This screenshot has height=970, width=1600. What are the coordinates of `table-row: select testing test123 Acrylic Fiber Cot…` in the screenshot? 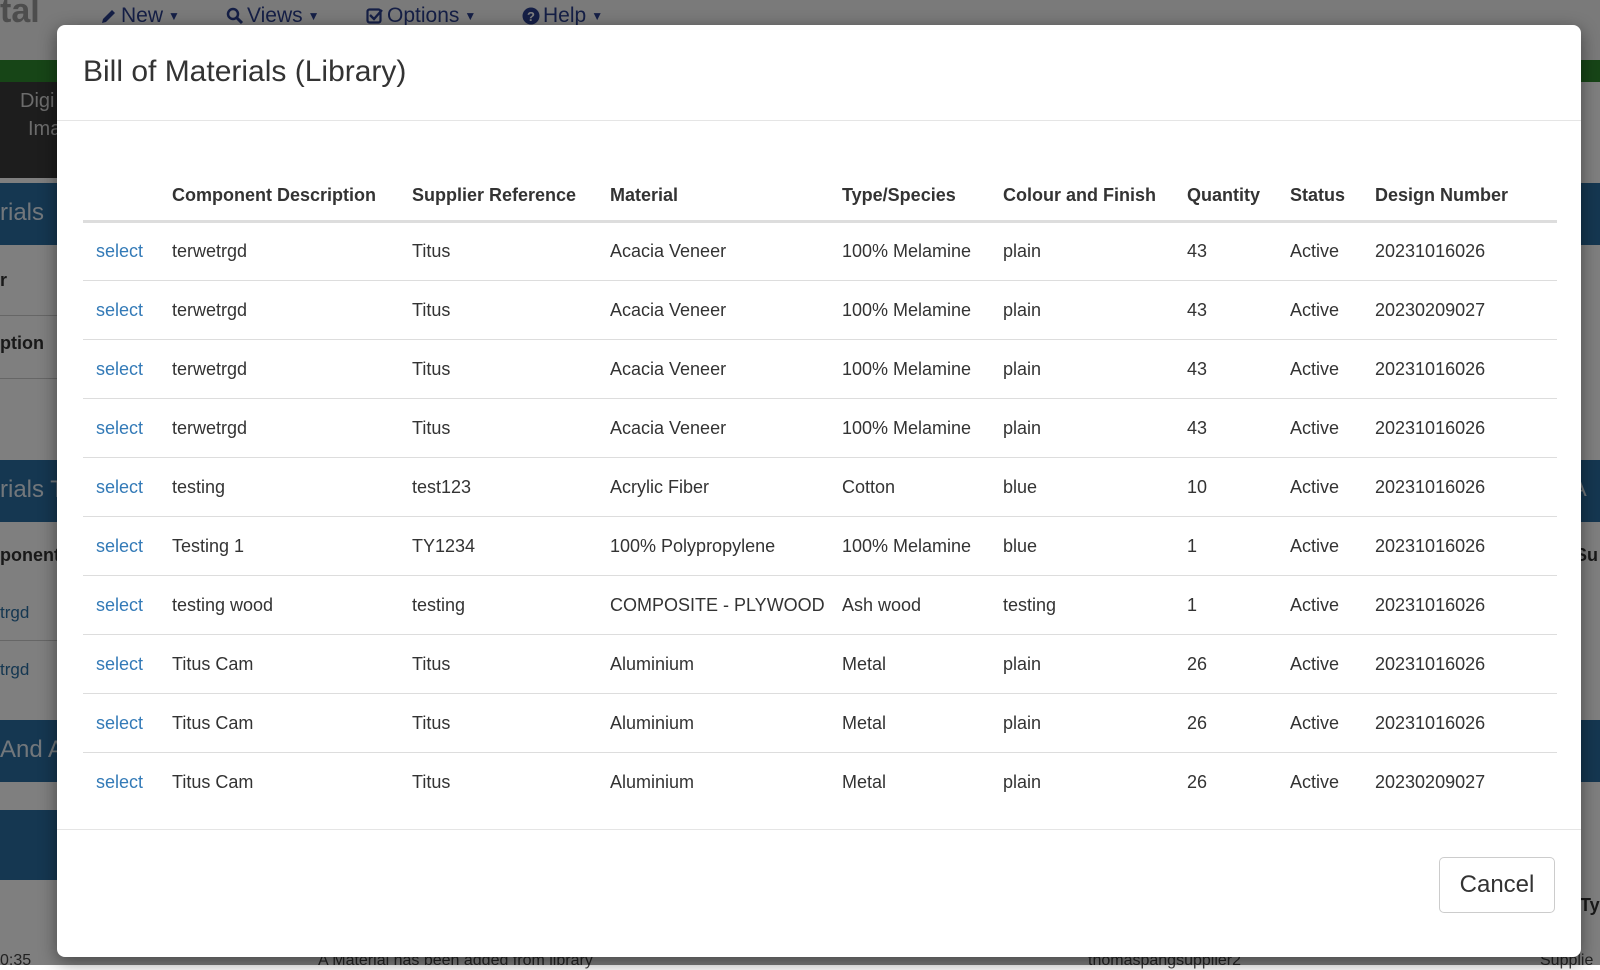 It's located at (820, 487).